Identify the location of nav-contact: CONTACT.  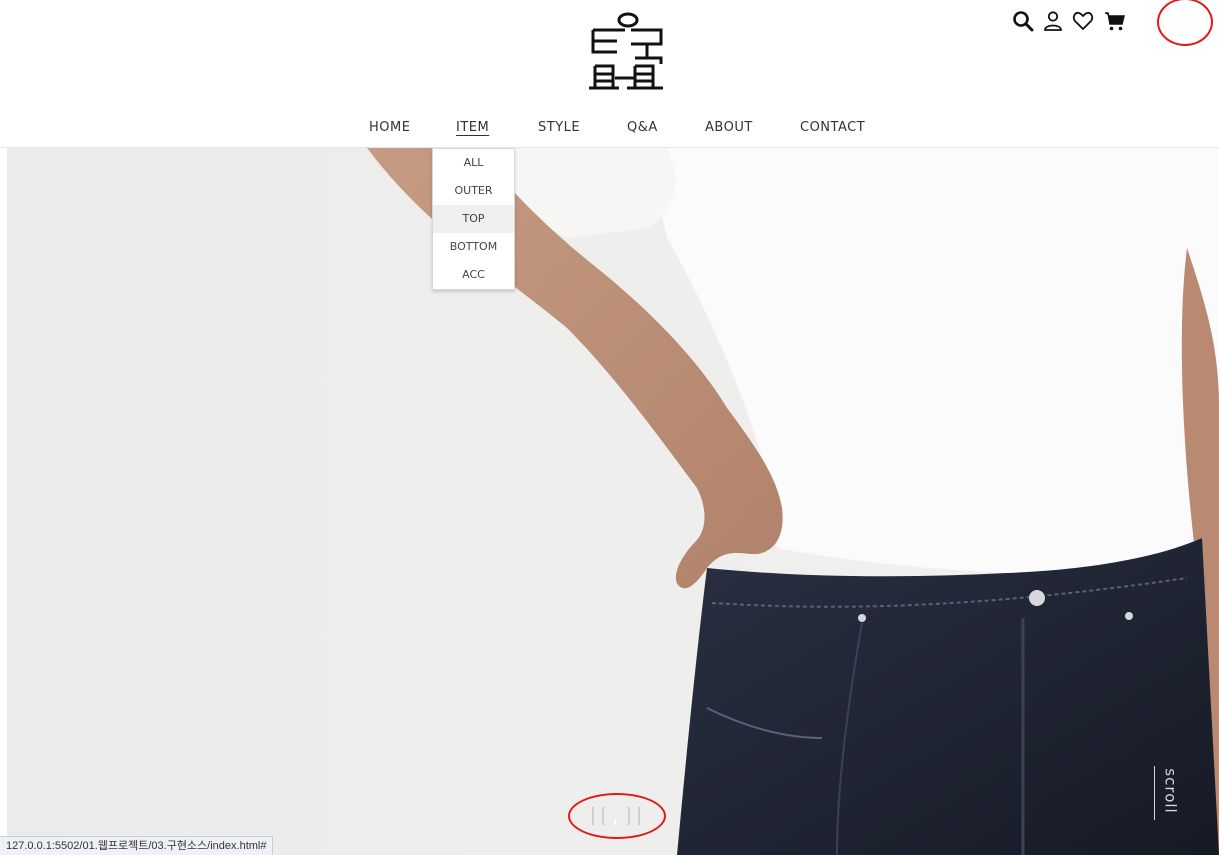
(832, 127).